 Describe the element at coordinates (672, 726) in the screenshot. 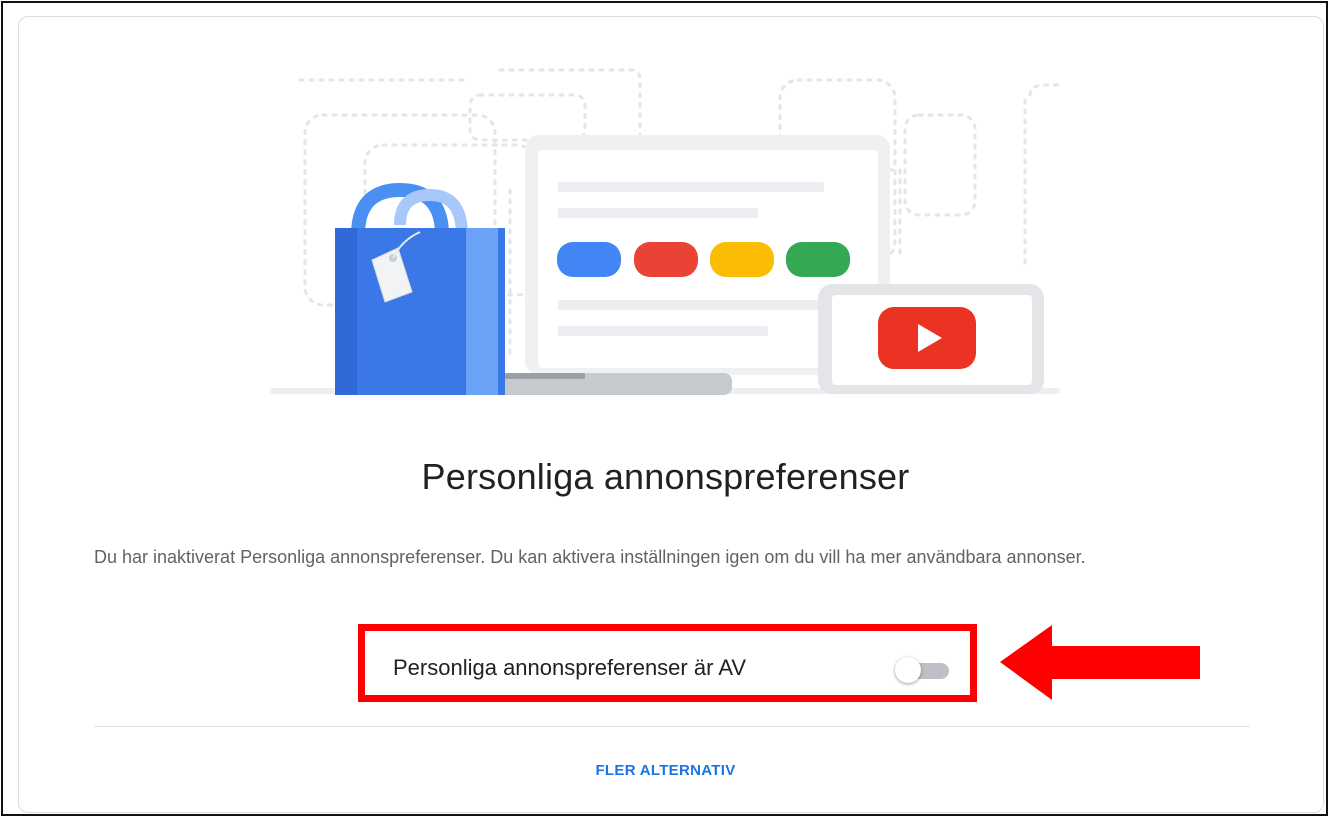

I see `divider` at that location.